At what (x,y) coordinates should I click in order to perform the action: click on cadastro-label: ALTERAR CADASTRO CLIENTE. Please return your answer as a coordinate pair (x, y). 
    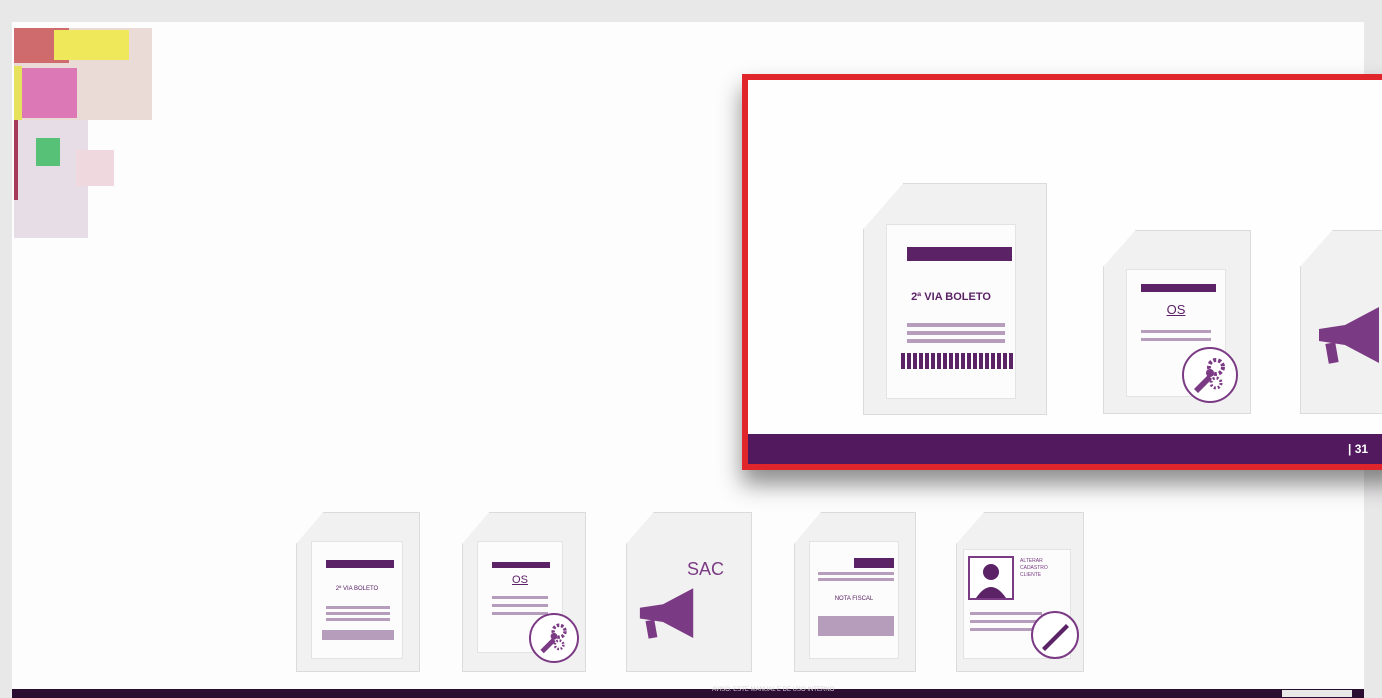
    Looking at the image, I should click on (1034, 568).